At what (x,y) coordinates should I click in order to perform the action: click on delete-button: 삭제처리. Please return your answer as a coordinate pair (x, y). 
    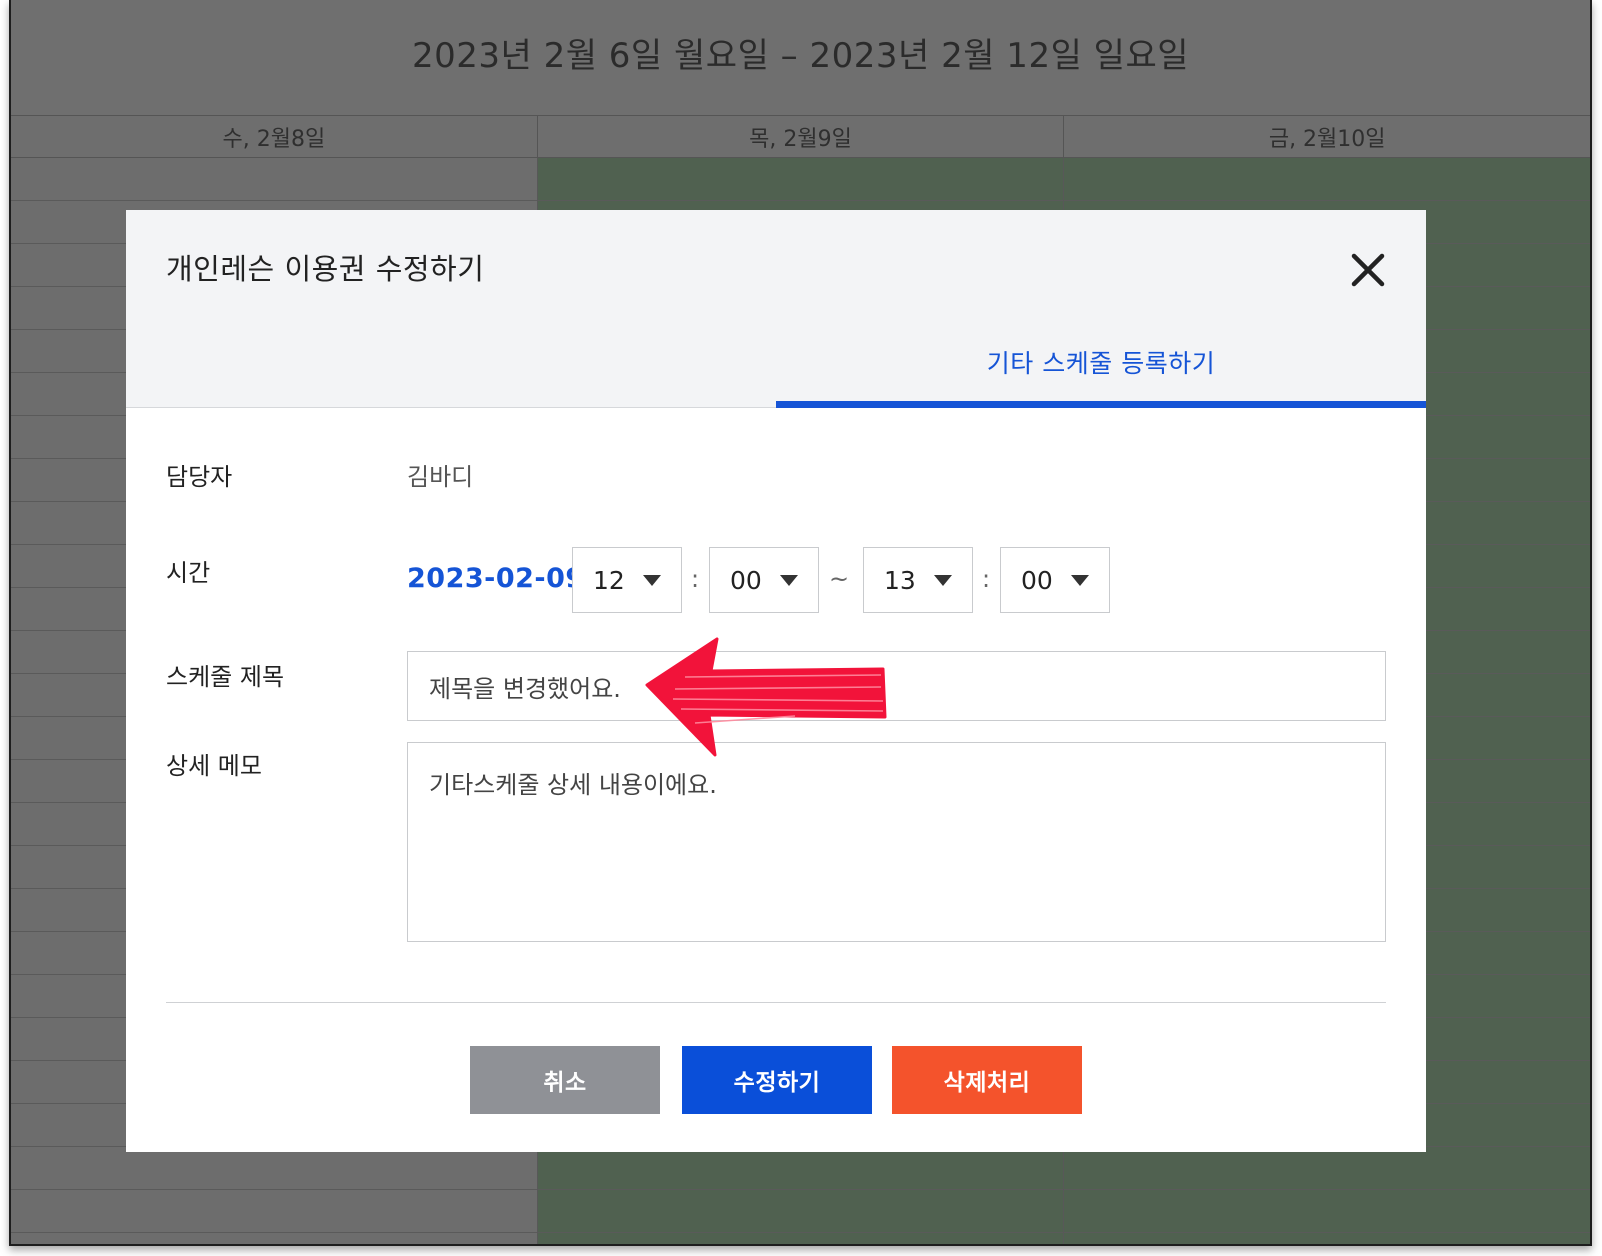
    Looking at the image, I should click on (987, 1080).